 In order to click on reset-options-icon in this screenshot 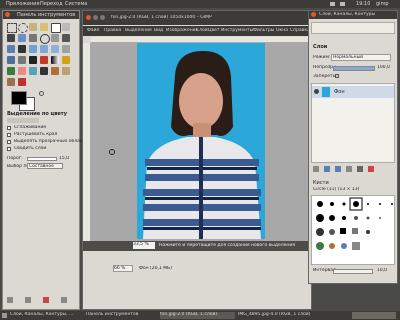, I will do `click(64, 300)`.